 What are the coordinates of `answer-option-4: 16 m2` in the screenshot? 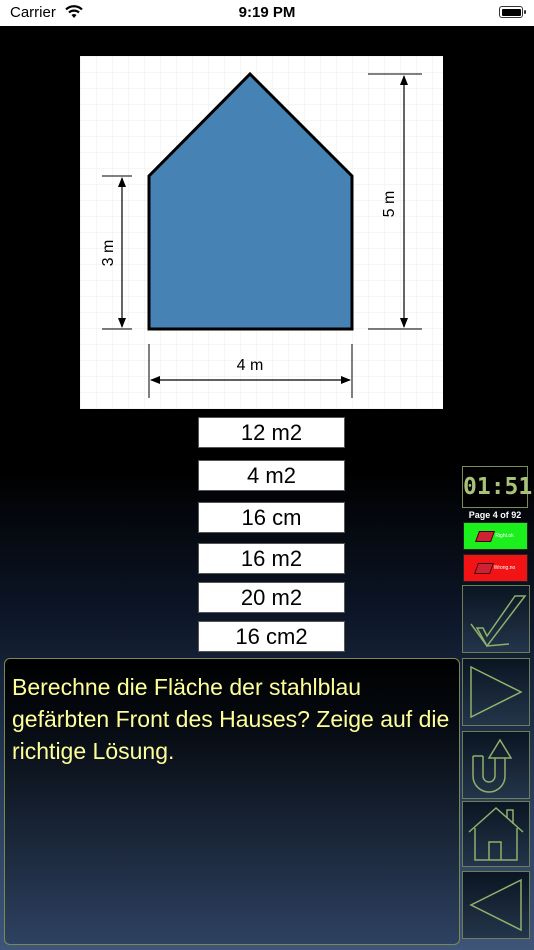 It's located at (271, 558).